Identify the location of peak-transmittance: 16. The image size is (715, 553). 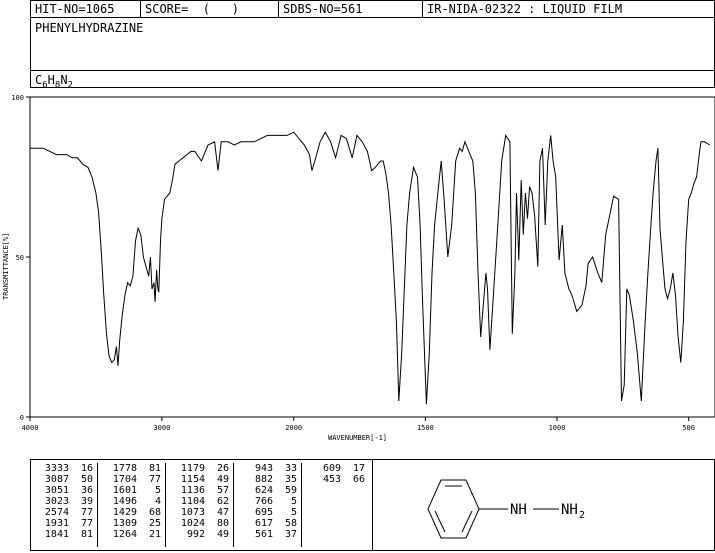
(86, 468).